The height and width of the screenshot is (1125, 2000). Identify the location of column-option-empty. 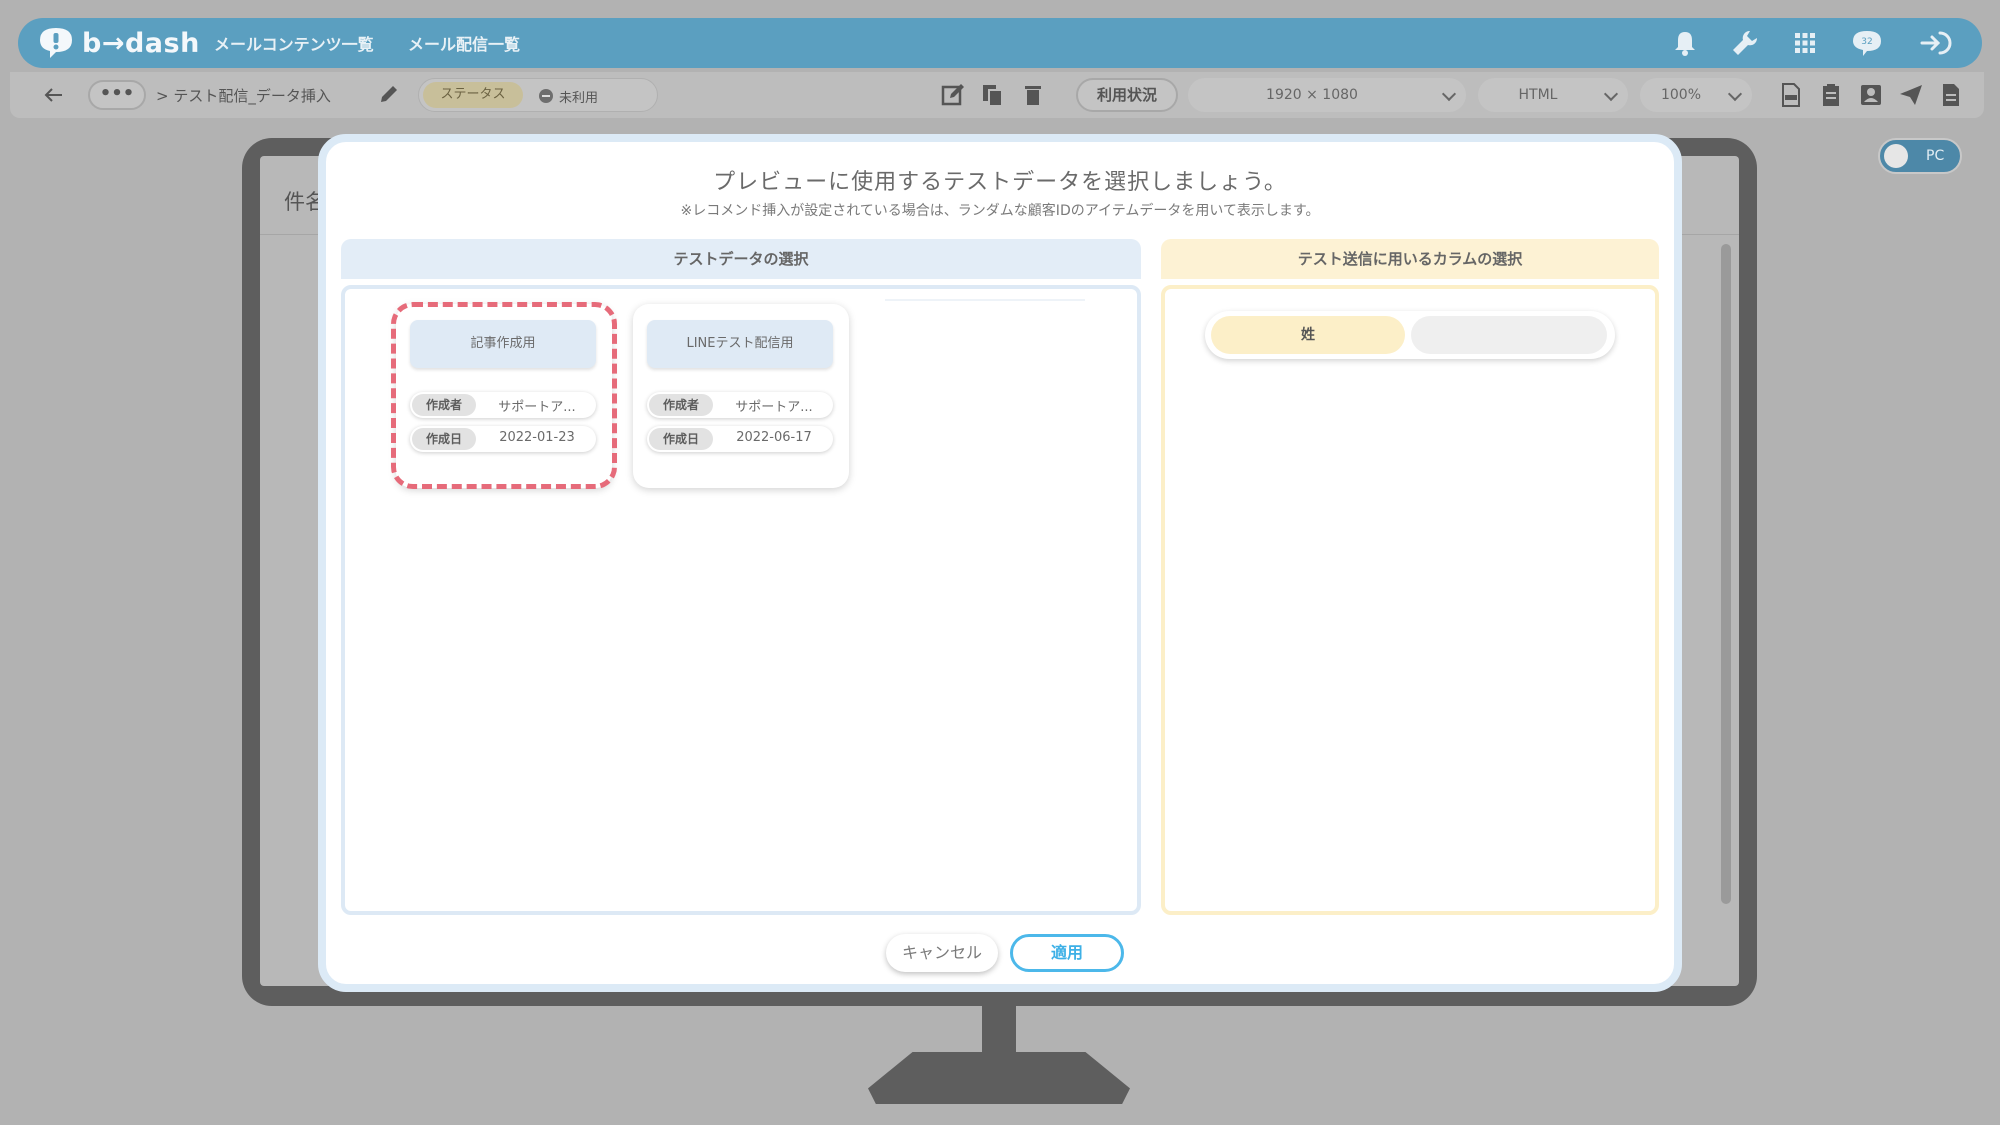
(1509, 335).